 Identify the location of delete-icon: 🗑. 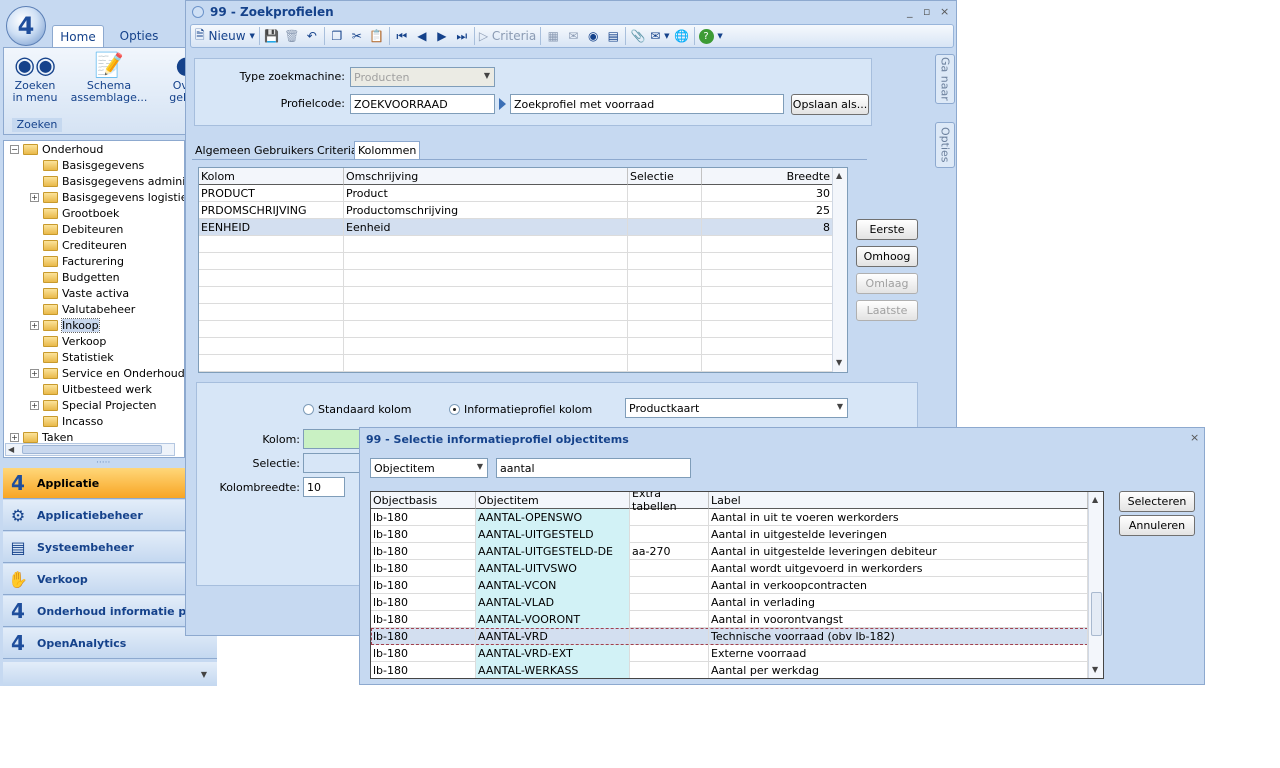
(292, 36).